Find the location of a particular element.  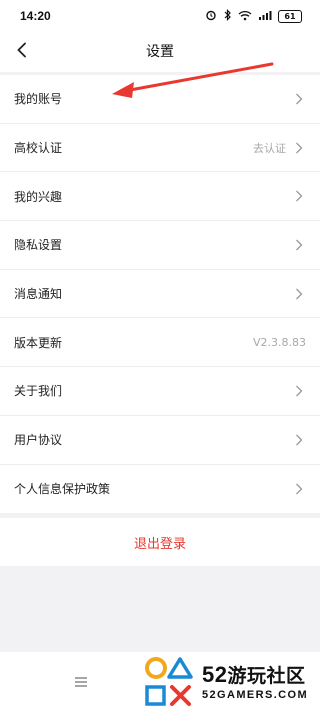

settings-row-label: 高校认证 is located at coordinates (38, 148).